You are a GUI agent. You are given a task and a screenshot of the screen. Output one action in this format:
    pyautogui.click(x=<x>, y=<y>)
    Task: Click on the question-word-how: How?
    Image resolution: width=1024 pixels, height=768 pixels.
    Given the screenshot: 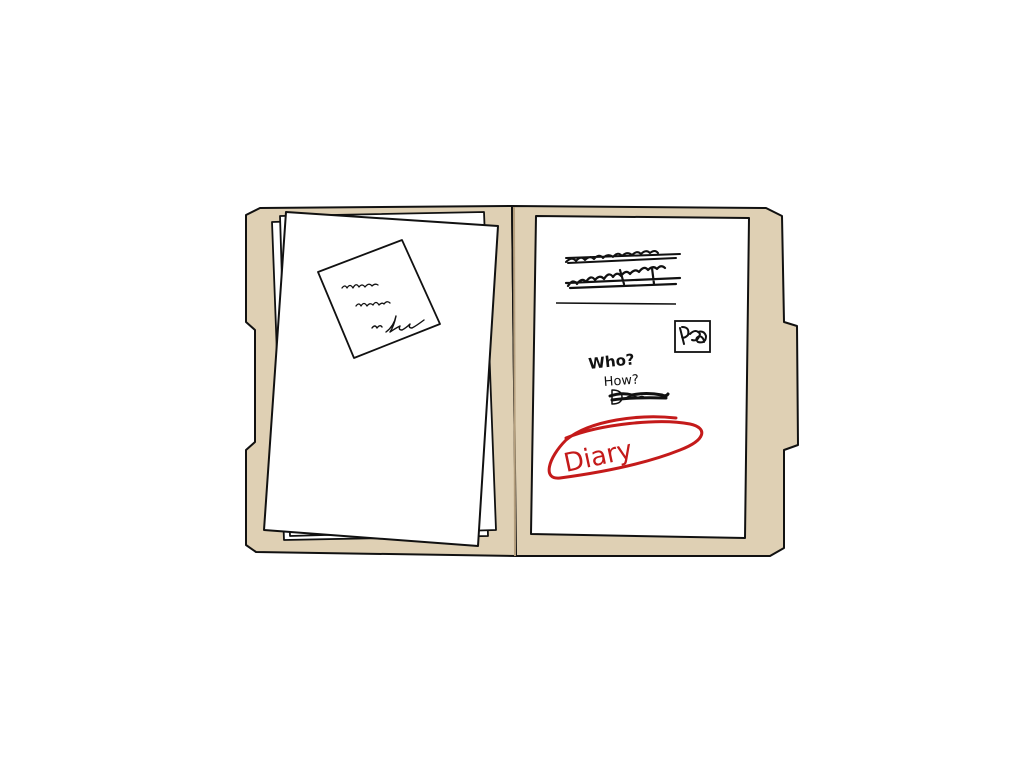 What is the action you would take?
    pyautogui.click(x=621, y=381)
    